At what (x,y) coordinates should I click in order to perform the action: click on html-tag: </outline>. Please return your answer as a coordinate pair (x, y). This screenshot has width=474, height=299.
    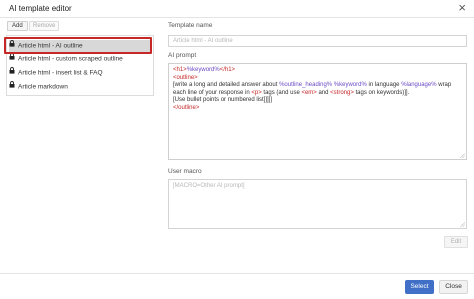
    Looking at the image, I should click on (186, 107).